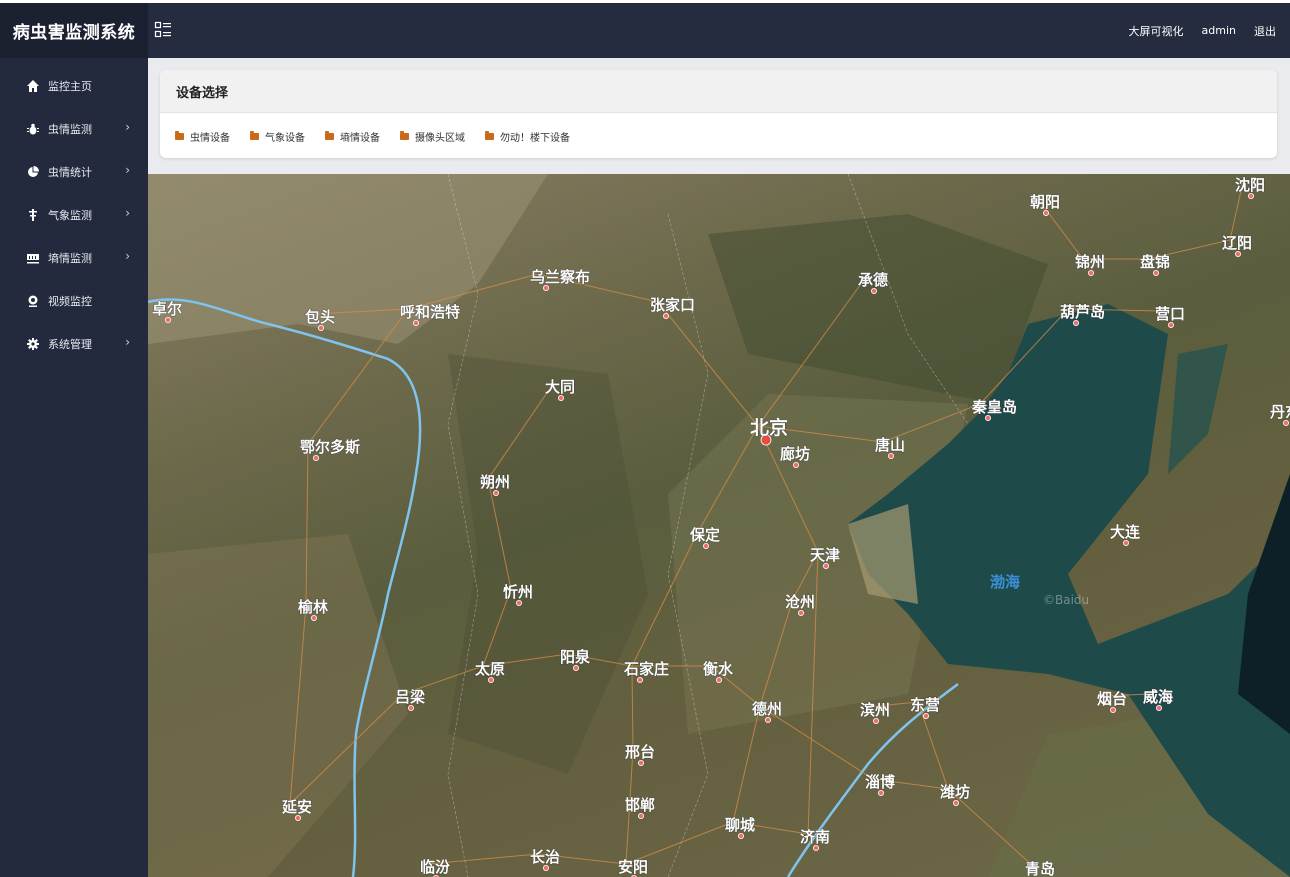  Describe the element at coordinates (330, 447) in the screenshot. I see `city-label: 鄂尔多斯` at that location.